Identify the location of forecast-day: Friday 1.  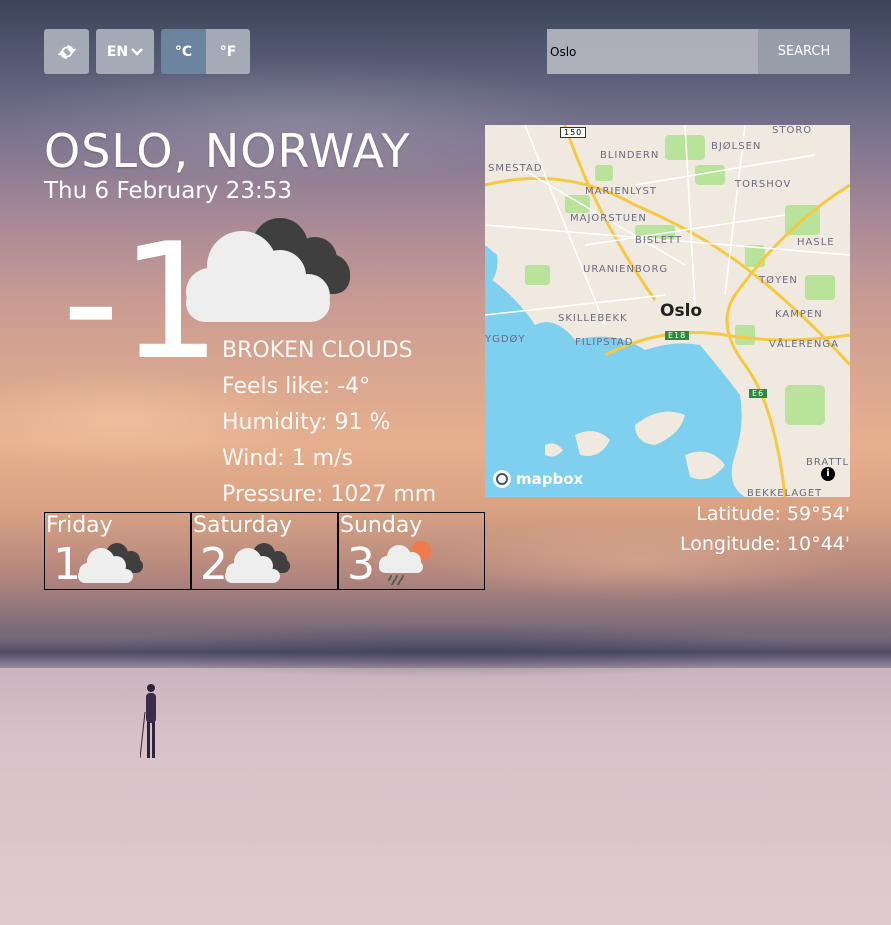
(117, 551).